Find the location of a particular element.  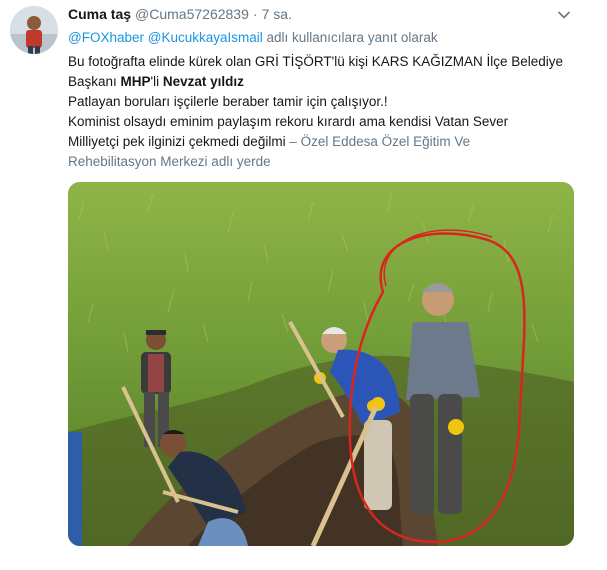

tweet-header: Cuma taş @Cuma57262839 · 7 sa. is located at coordinates (180, 14).